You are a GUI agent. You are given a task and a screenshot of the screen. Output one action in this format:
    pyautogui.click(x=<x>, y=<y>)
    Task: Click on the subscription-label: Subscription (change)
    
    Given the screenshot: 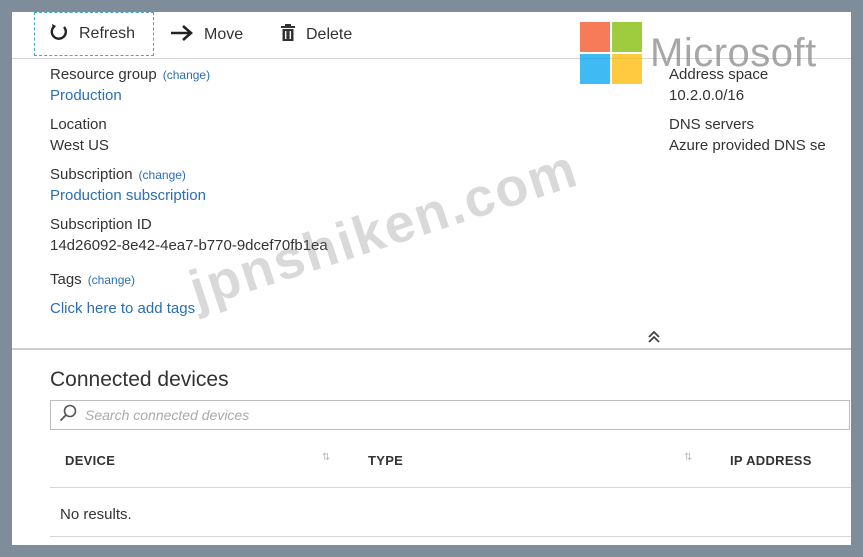 What is the action you would take?
    pyautogui.click(x=118, y=174)
    